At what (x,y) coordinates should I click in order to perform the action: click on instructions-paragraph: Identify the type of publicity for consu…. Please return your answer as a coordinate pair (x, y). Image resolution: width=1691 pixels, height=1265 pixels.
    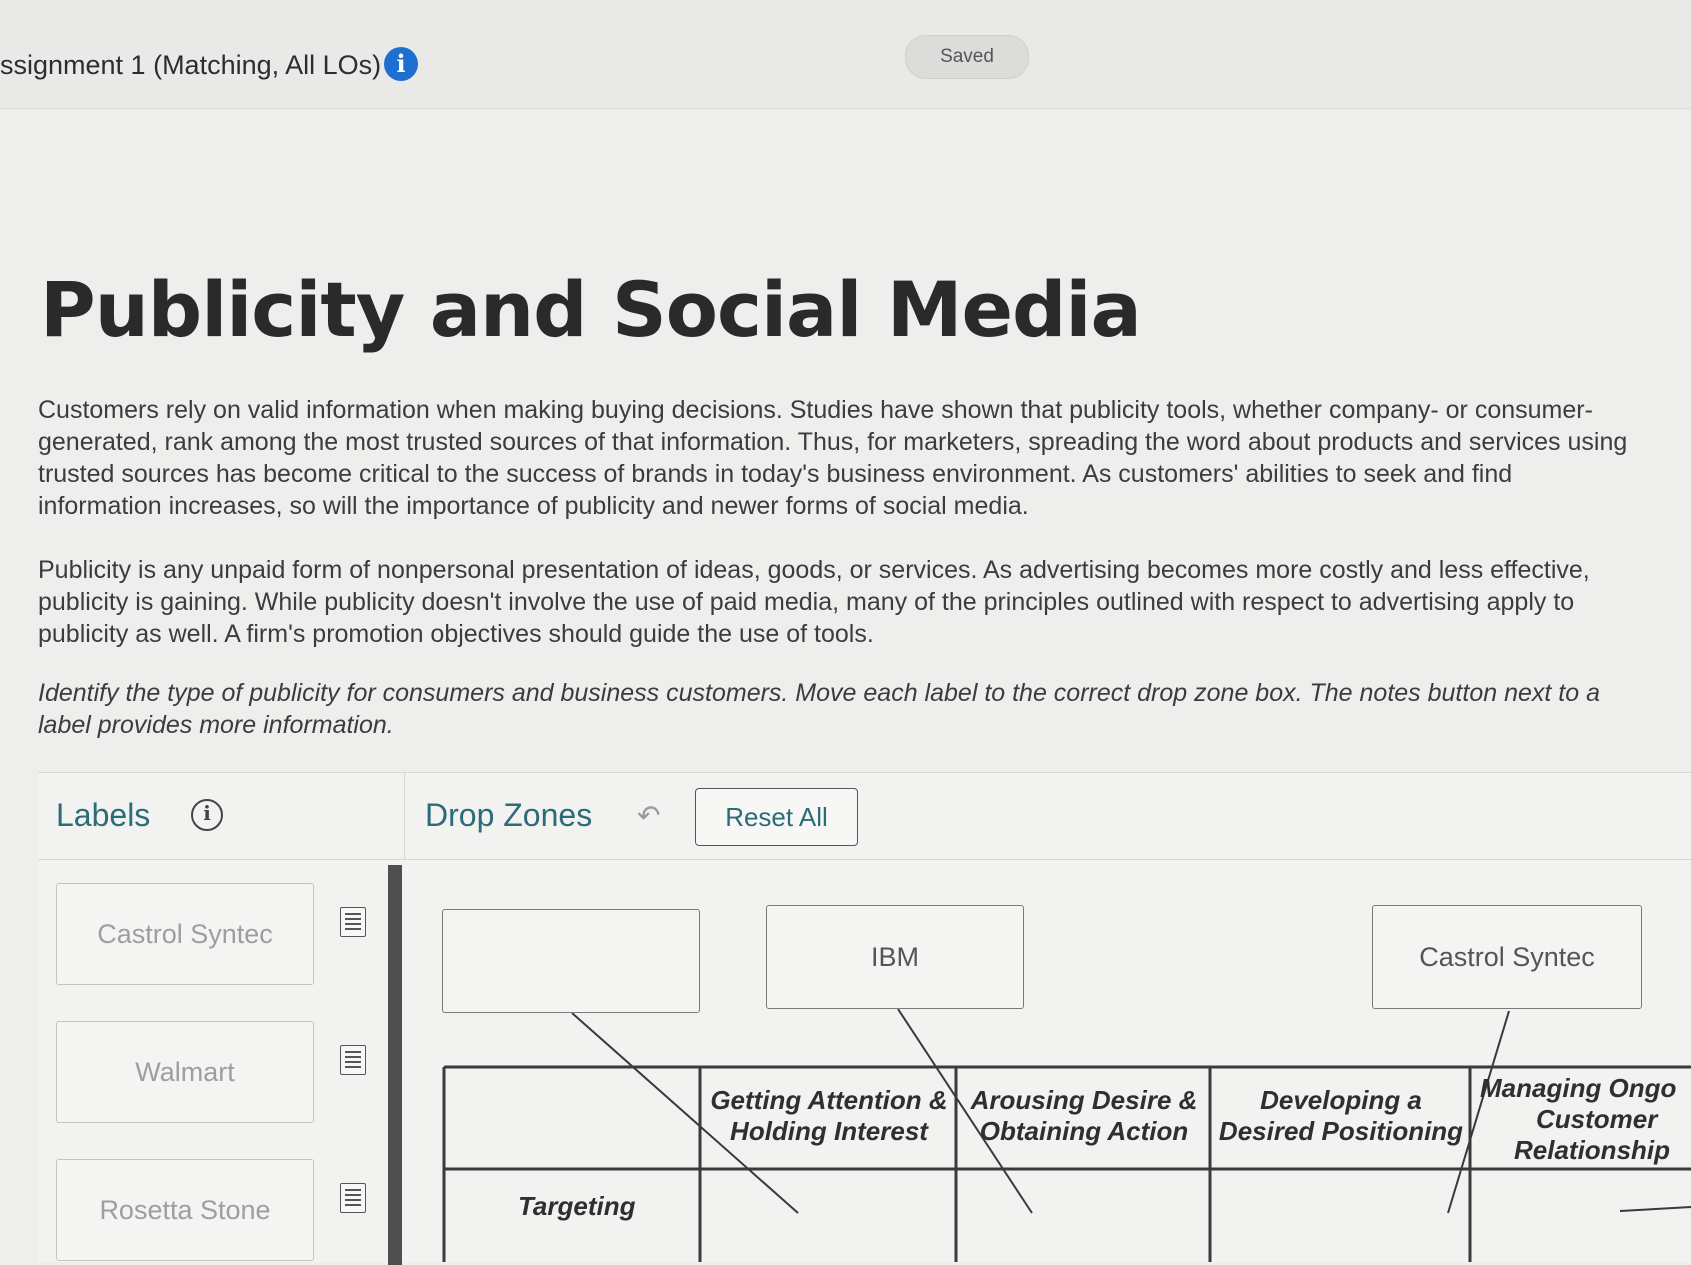
    Looking at the image, I should click on (819, 709).